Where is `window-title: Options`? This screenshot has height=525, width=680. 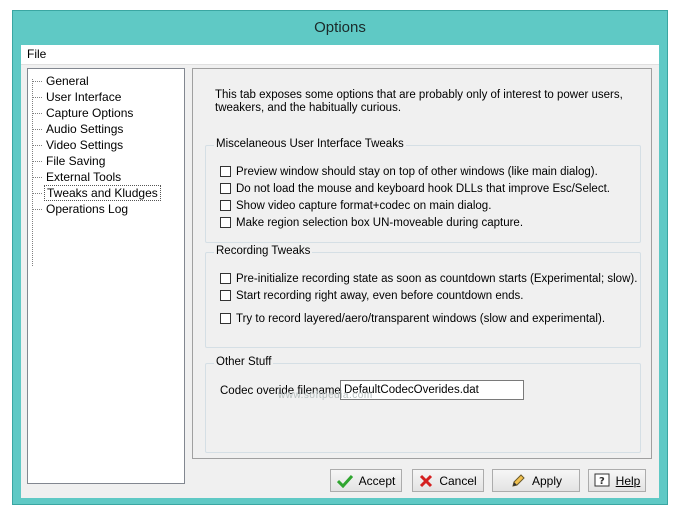 window-title: Options is located at coordinates (340, 27).